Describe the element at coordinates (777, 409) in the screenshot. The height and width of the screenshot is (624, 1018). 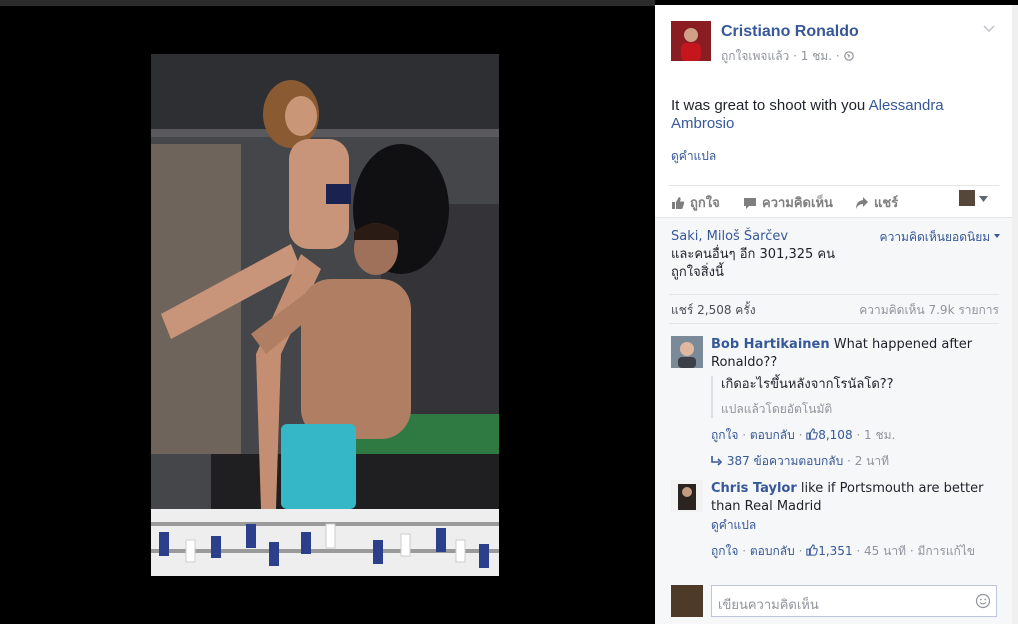
I see `translation-note: แปลแล้วโดยอัตโนมัติ` at that location.